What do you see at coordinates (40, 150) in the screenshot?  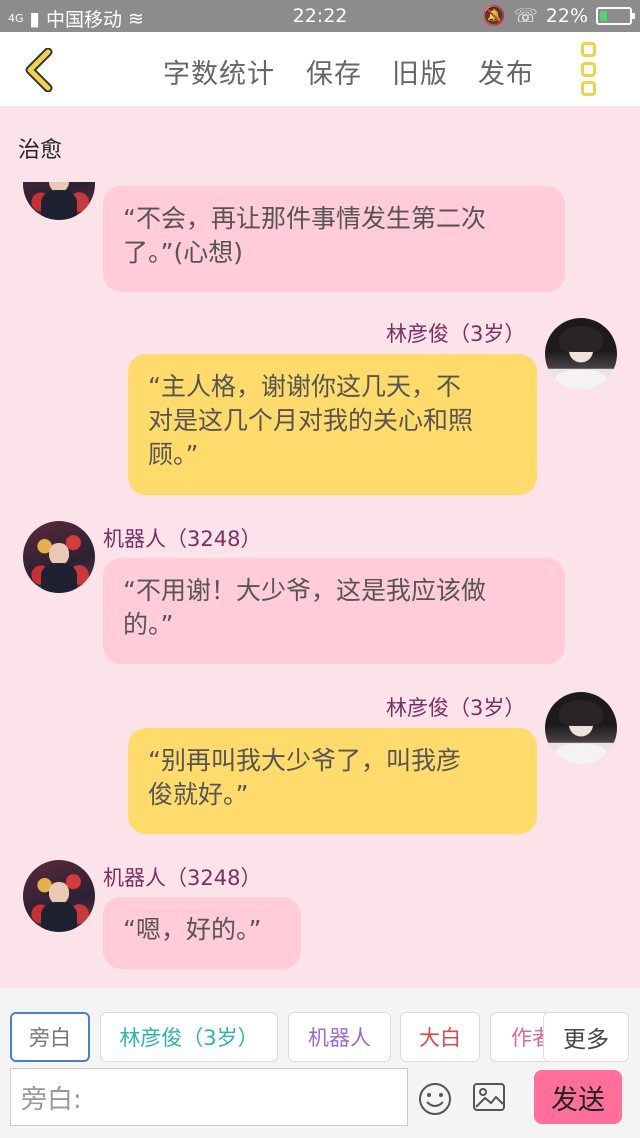 I see `chapter-title: 治愈` at bounding box center [40, 150].